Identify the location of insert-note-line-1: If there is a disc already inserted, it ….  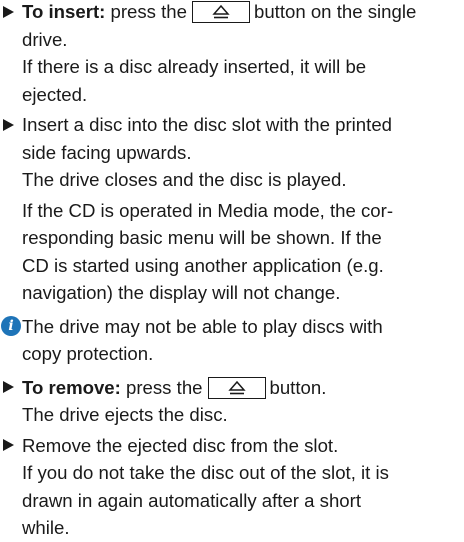
(194, 66).